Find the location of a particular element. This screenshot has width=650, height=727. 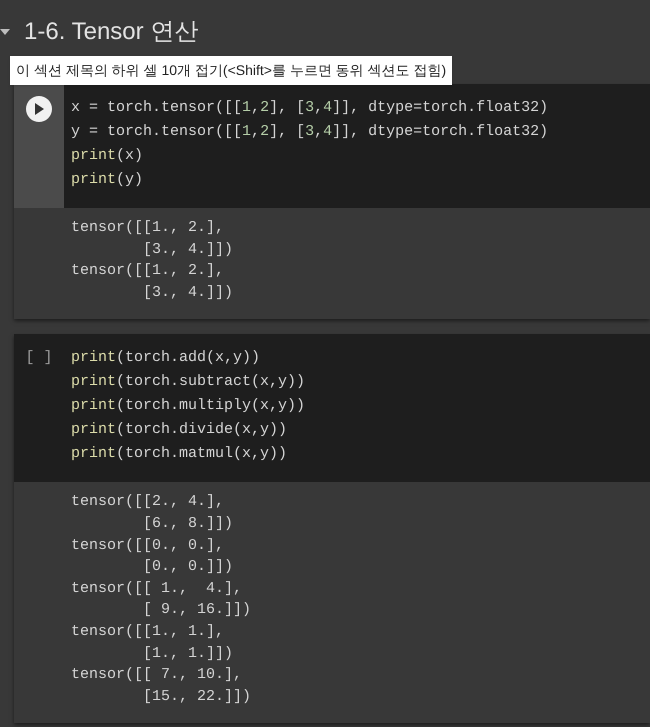

output-line: [1., 1.]]) is located at coordinates (188, 654).